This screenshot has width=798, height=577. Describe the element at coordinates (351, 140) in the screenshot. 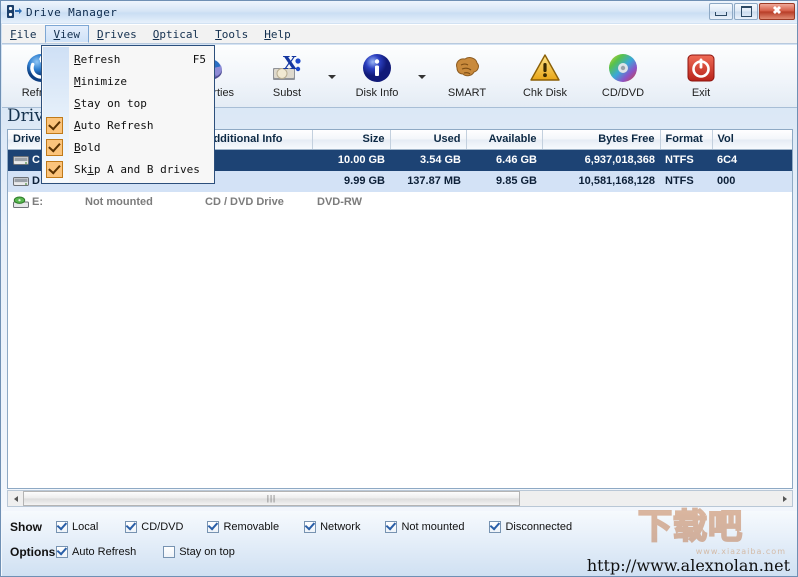

I see `column-header-size: Size` at that location.